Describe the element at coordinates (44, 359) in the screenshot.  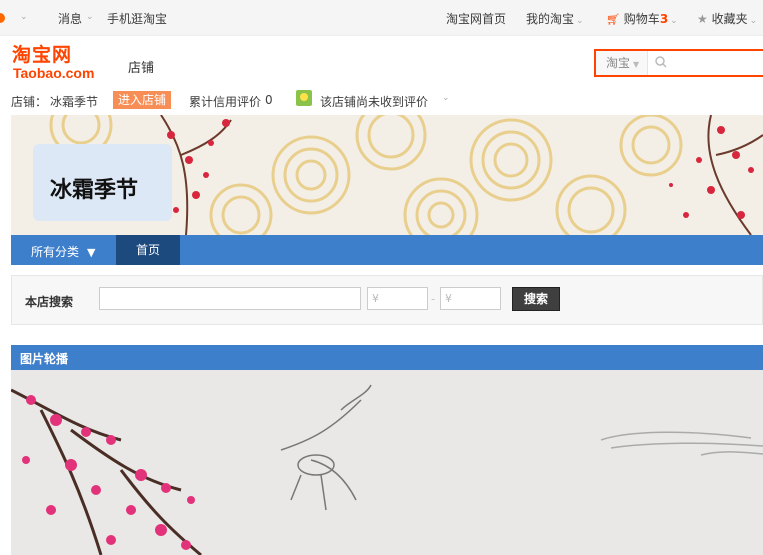
I see `carousel-title: 图片轮播` at that location.